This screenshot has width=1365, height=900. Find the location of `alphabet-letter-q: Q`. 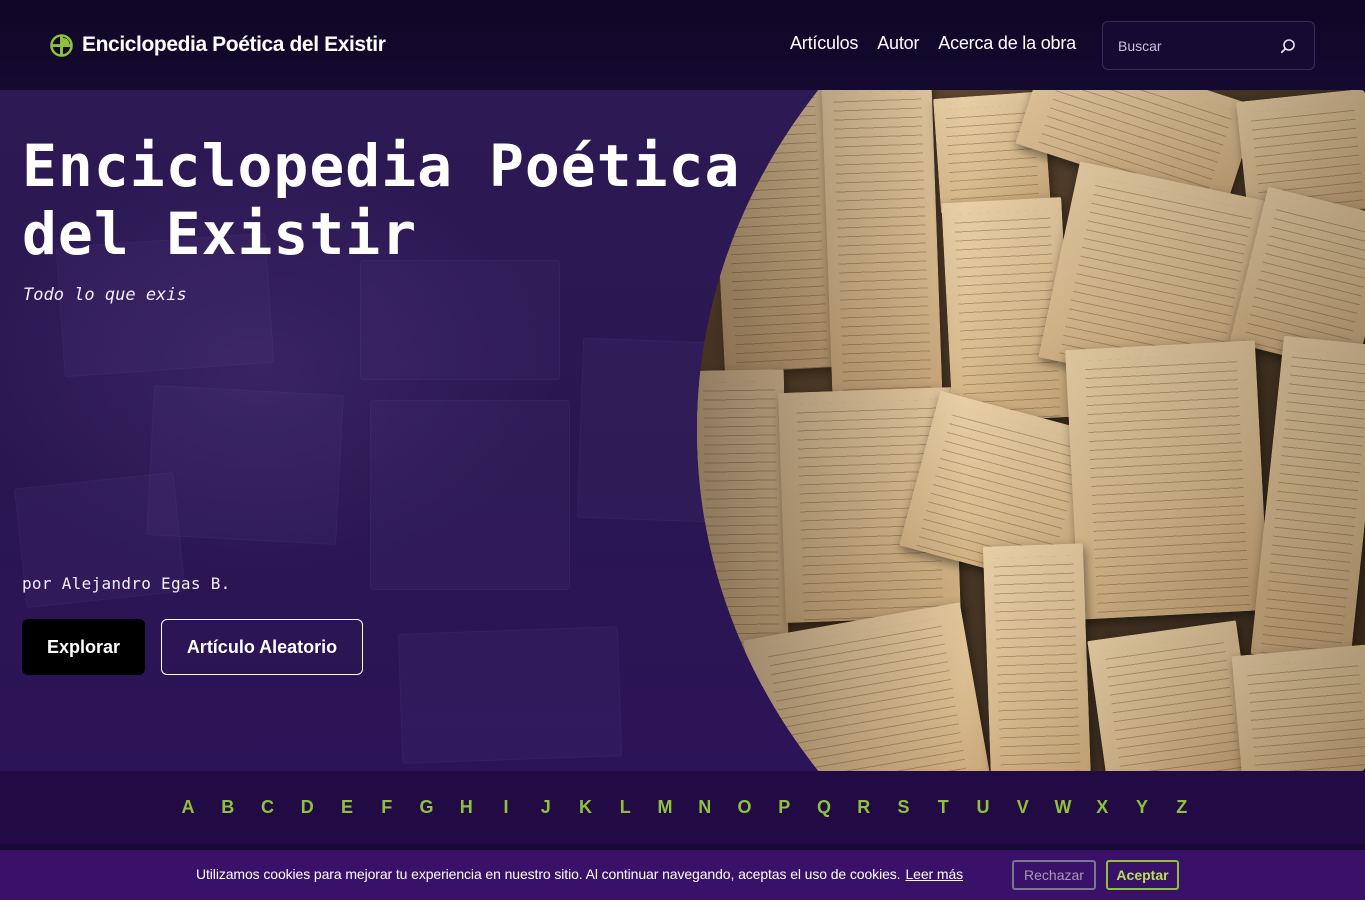

alphabet-letter-q: Q is located at coordinates (824, 807).